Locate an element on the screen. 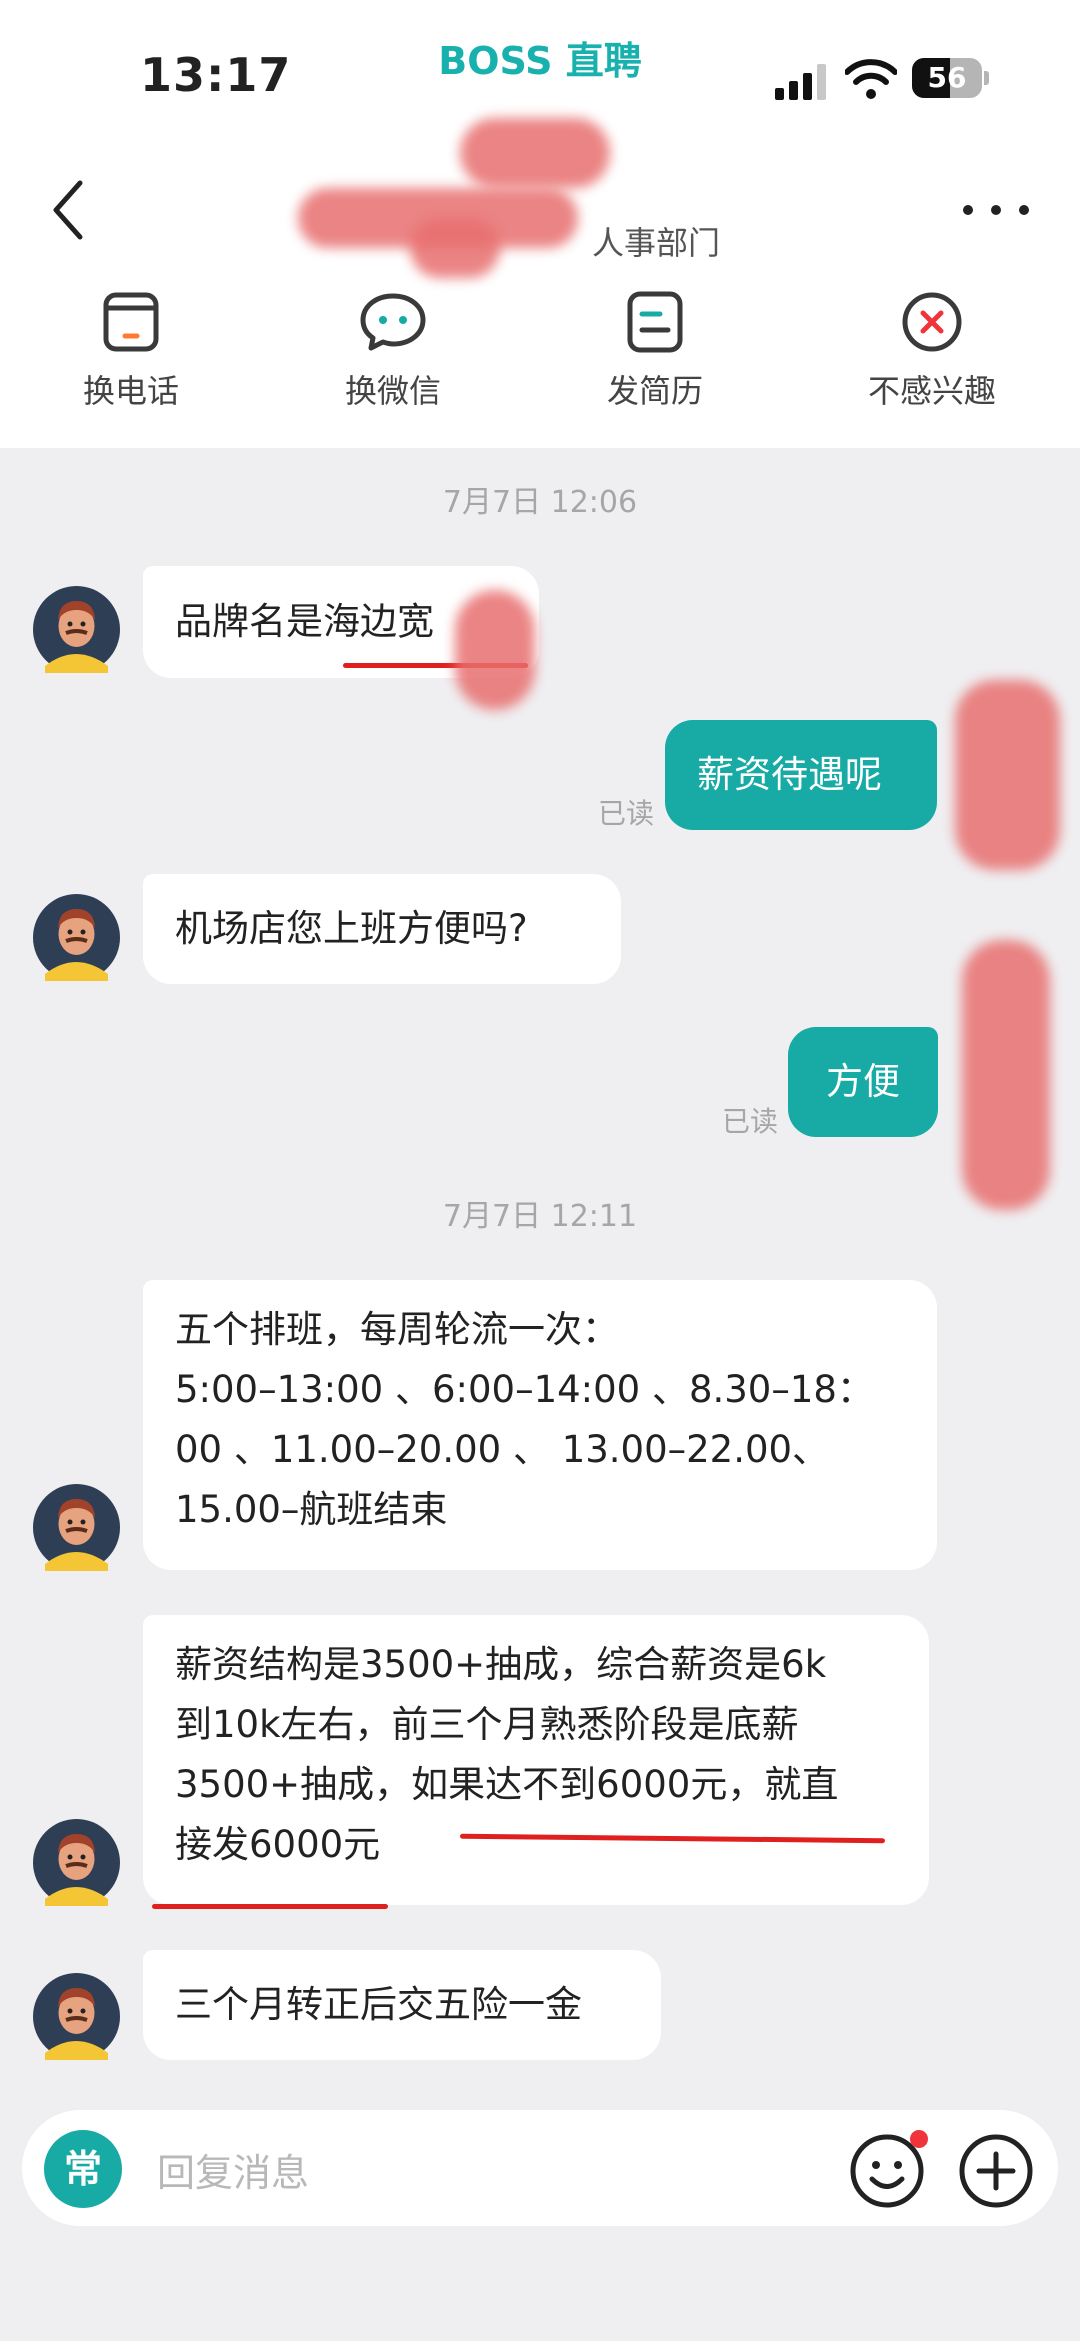 The image size is (1080, 2341). message-bubble-received: 三个月转正后交五险一金 is located at coordinates (402, 2005).